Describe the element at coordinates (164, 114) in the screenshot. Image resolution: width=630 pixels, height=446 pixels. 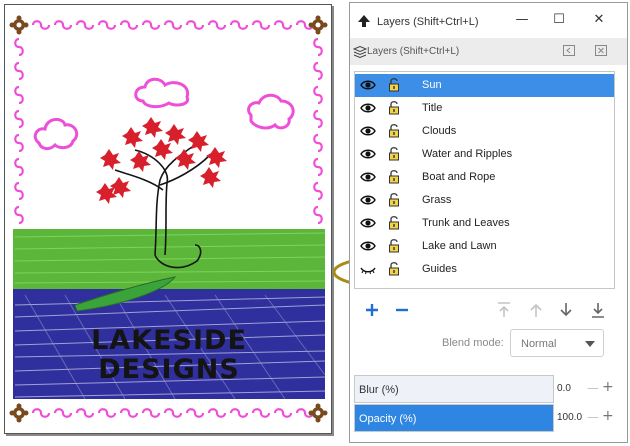
I see `clouds` at that location.